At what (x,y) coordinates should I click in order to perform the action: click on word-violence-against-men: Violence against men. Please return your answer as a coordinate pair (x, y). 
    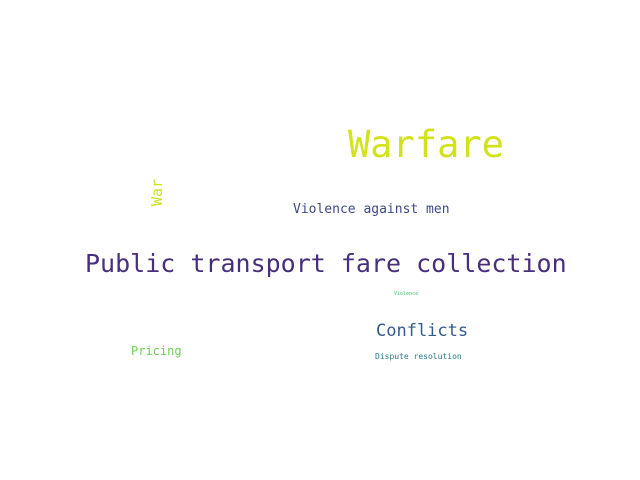
    Looking at the image, I should click on (371, 209).